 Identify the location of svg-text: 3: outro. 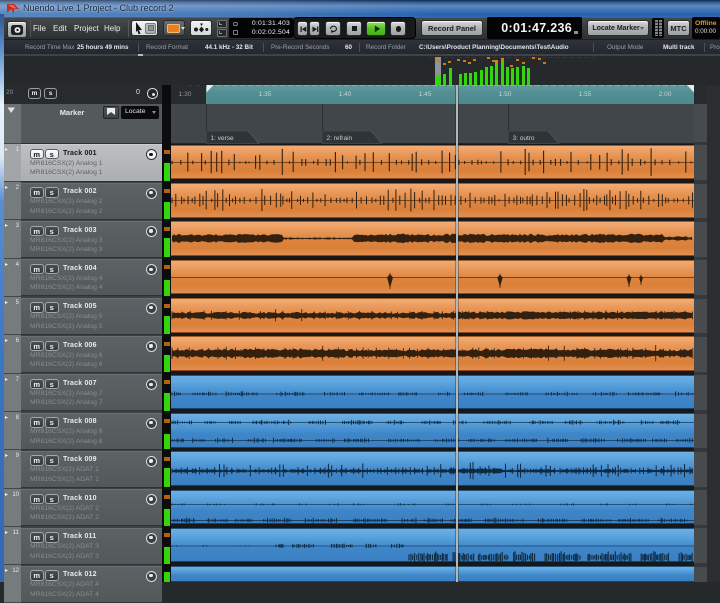
(524, 138).